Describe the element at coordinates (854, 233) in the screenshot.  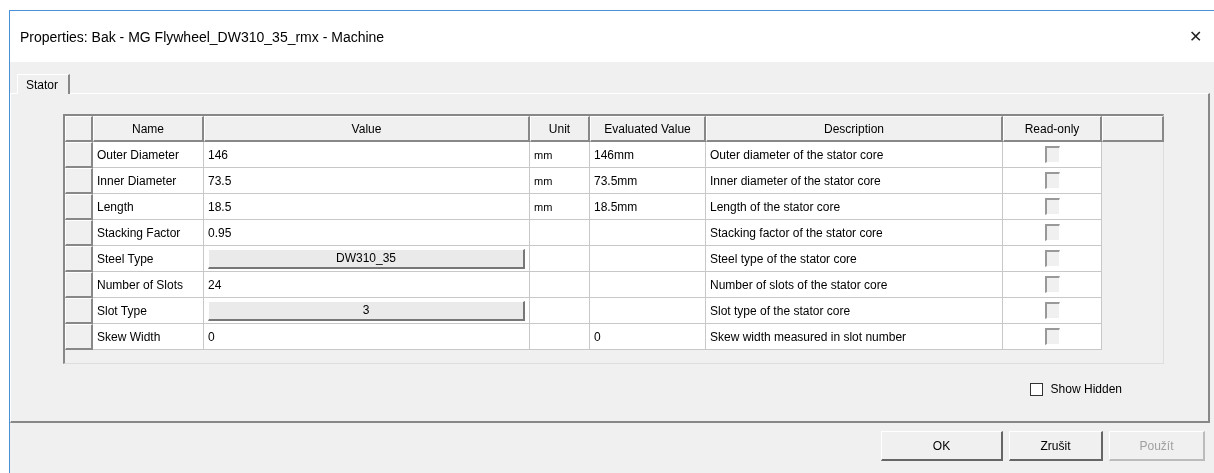
I see `table-cell: Stacking factor of the stator core` at that location.